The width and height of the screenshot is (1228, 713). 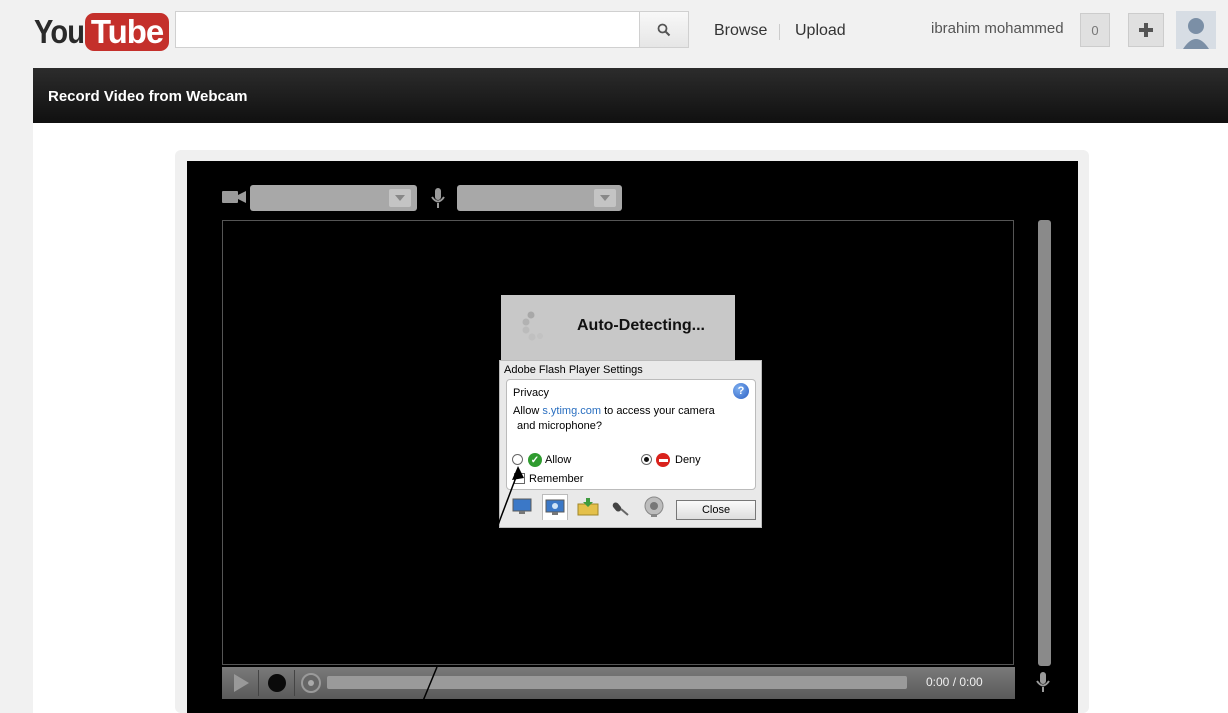 I want to click on annotation-arrows, so click(x=470, y=589).